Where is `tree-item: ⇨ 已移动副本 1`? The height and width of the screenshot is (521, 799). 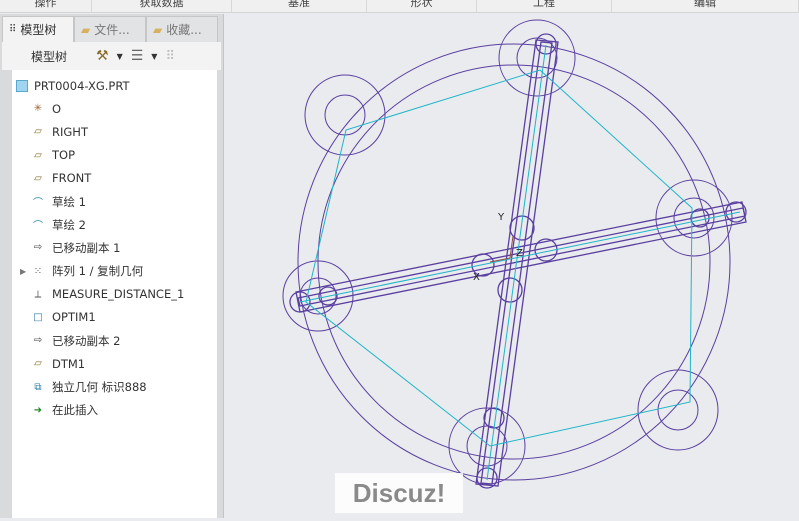 tree-item: ⇨ 已移动副本 1 is located at coordinates (114, 247).